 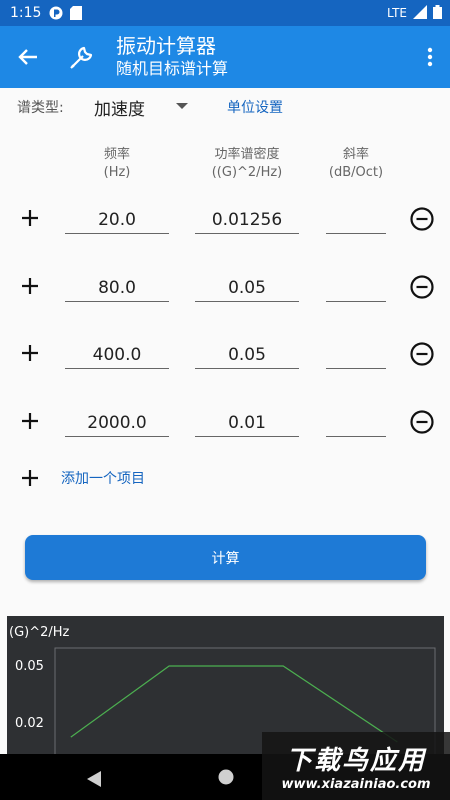 What do you see at coordinates (39, 632) in the screenshot?
I see `chart-ylabel: (G)^2/Hz` at bounding box center [39, 632].